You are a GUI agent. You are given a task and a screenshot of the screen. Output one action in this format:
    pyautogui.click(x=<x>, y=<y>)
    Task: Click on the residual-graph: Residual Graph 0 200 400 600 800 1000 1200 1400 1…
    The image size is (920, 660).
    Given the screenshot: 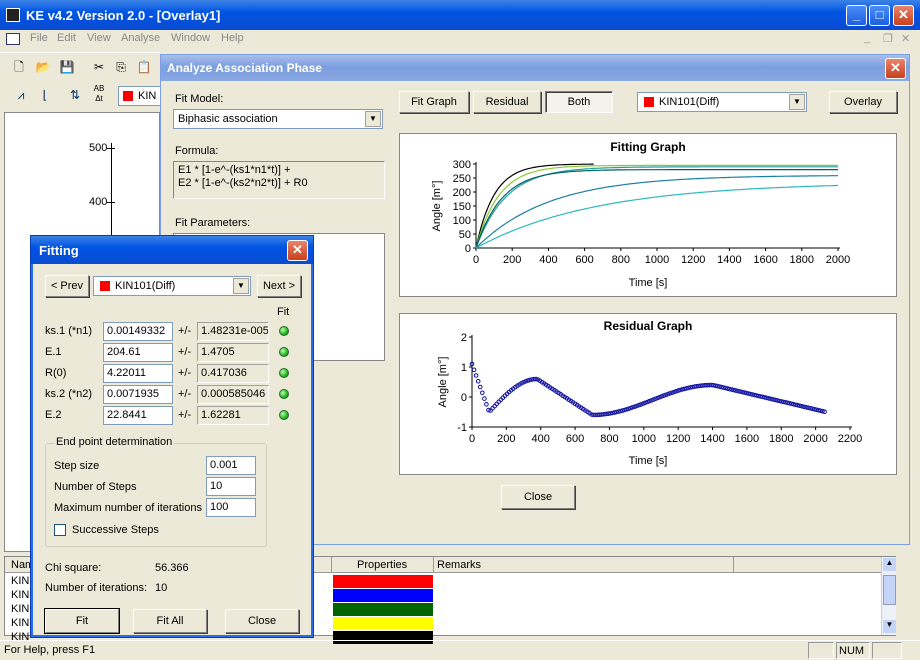 What is the action you would take?
    pyautogui.click(x=649, y=393)
    